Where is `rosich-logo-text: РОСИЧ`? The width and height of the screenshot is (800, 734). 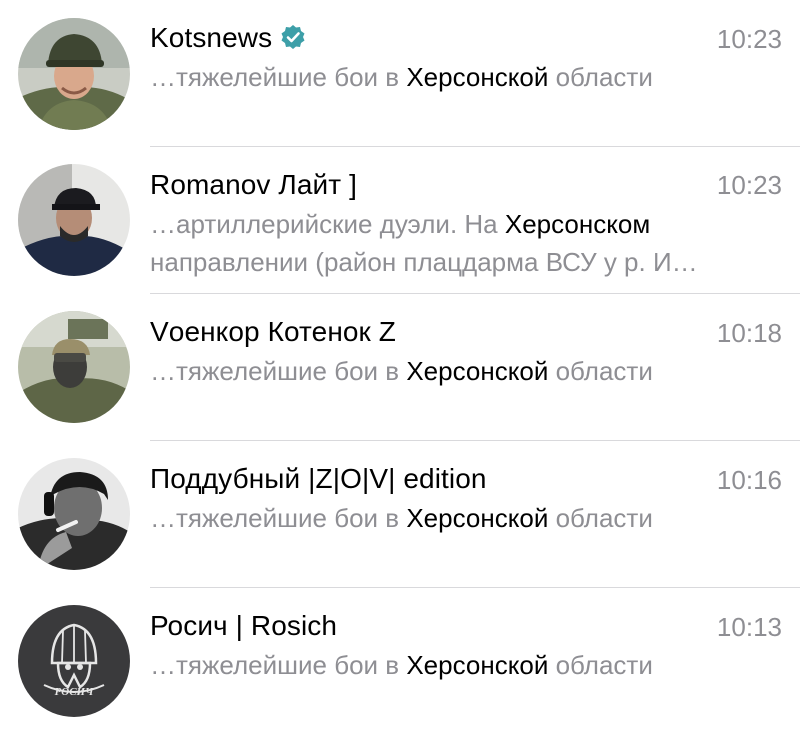
rosich-logo-text: РОСИЧ is located at coordinates (74, 692).